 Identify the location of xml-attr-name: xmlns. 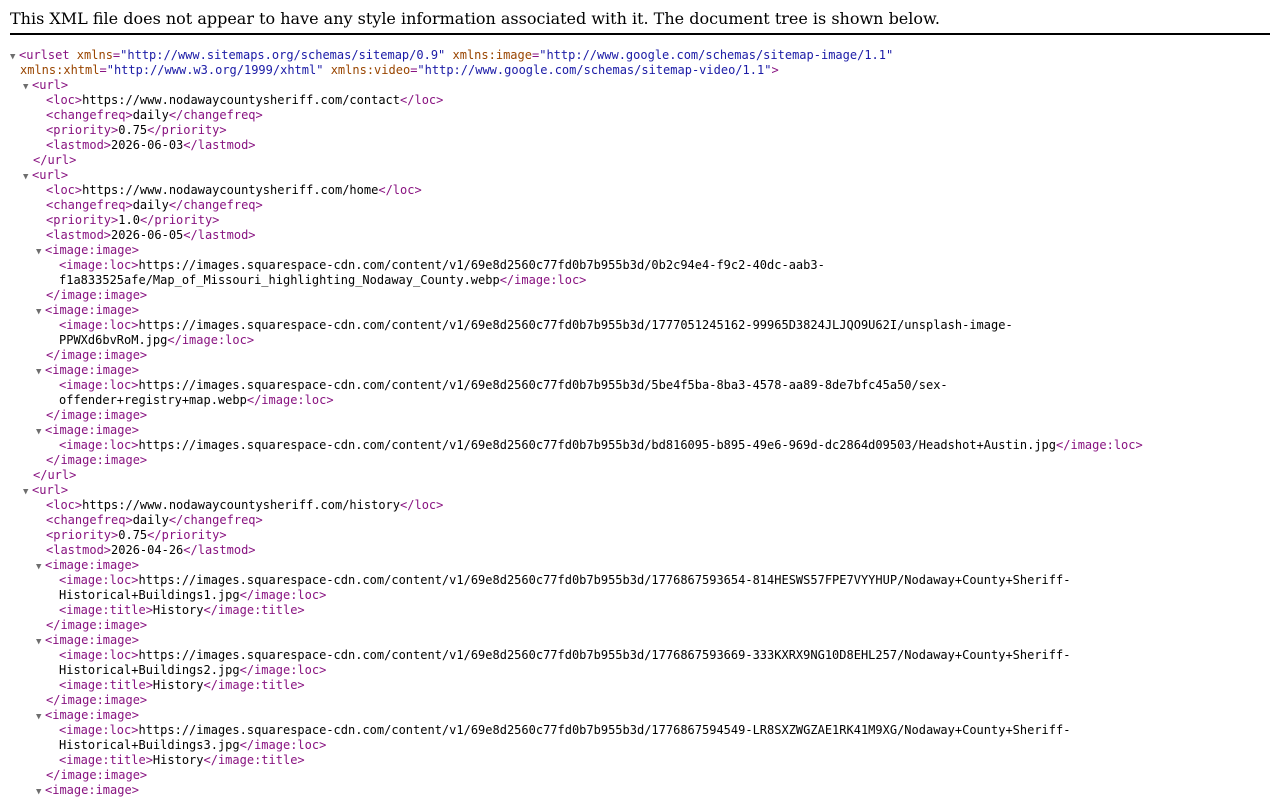
(94, 55).